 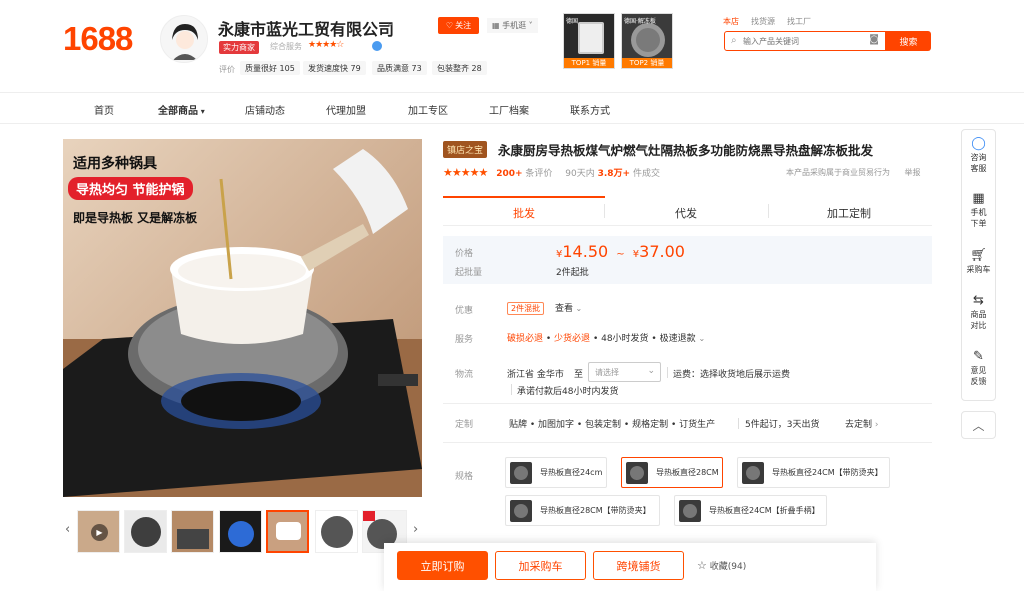 I want to click on top-sales-tag: TOP1 销量, so click(x=589, y=63).